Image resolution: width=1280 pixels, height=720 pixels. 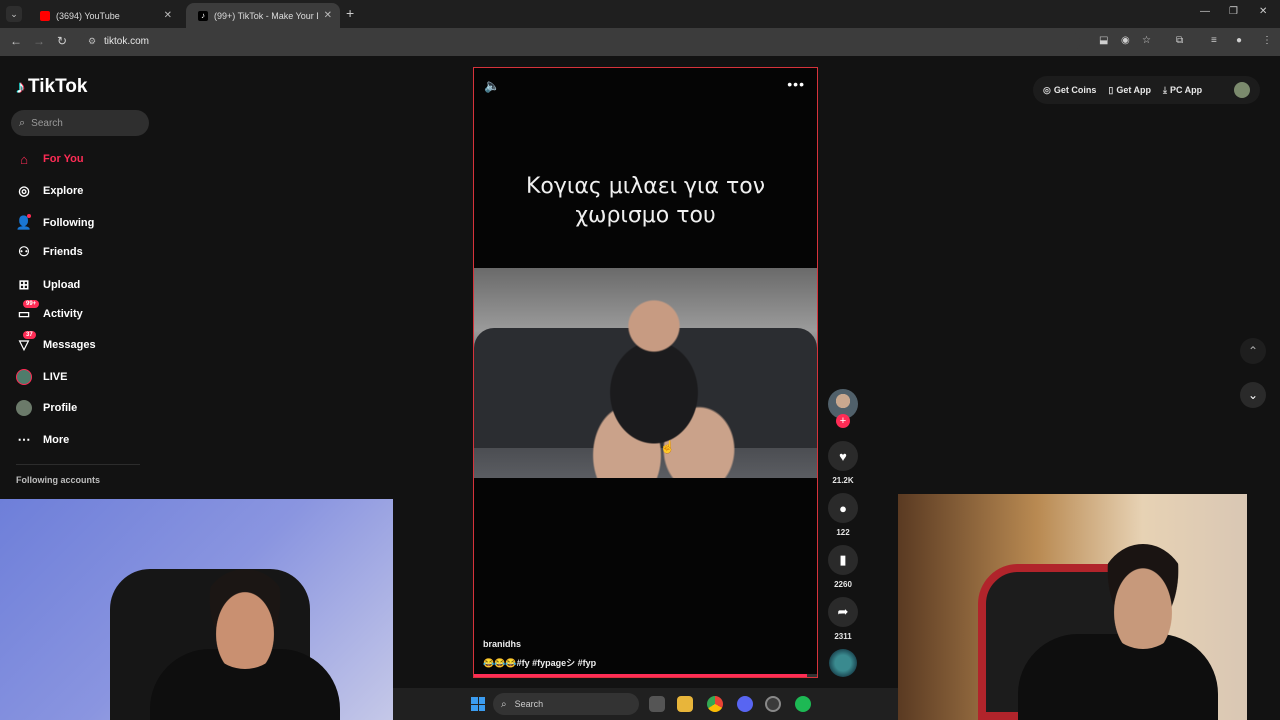 I want to click on sidebar-item-label: LIVE, so click(x=55, y=377).